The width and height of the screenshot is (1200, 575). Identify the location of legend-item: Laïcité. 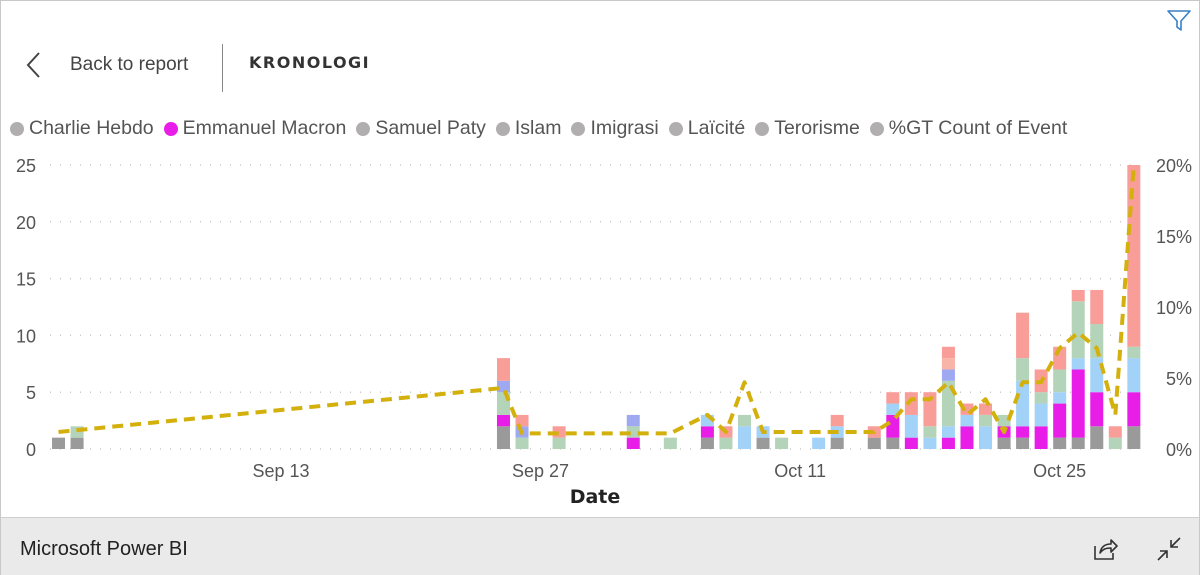
(707, 128).